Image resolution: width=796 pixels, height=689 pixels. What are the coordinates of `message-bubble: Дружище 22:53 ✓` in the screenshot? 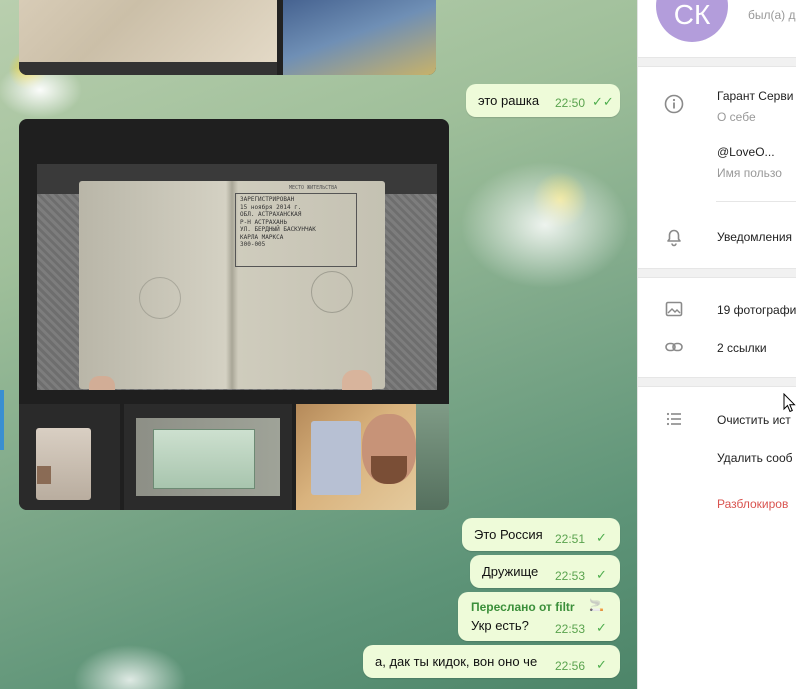 It's located at (545, 571).